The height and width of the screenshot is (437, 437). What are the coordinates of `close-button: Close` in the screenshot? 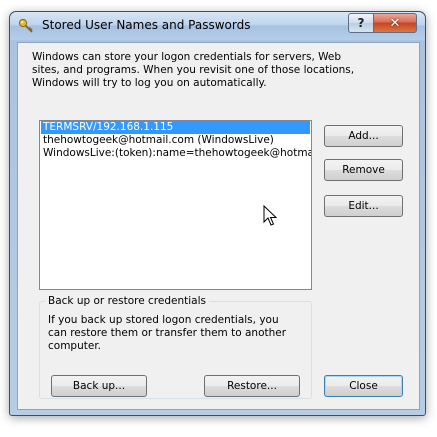 It's located at (363, 386).